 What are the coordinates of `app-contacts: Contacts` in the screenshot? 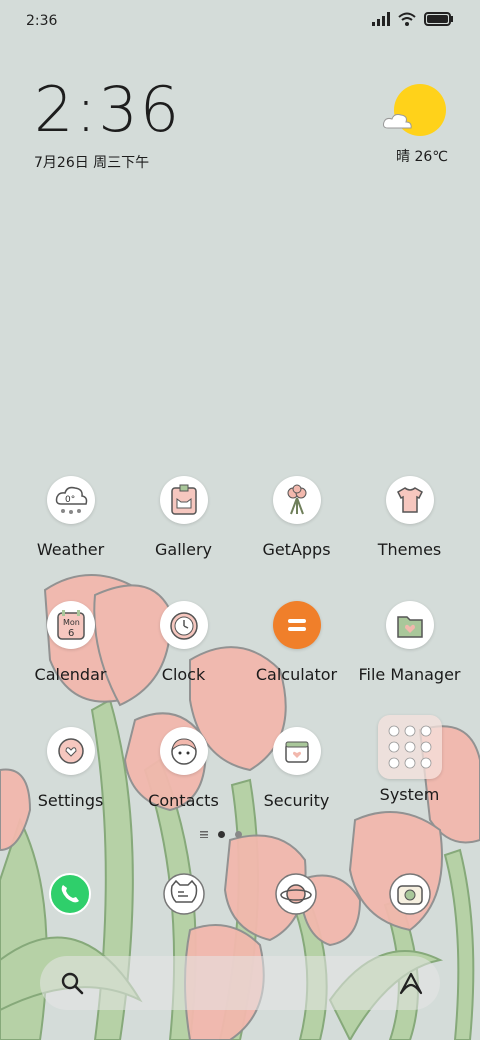 It's located at (183, 768).